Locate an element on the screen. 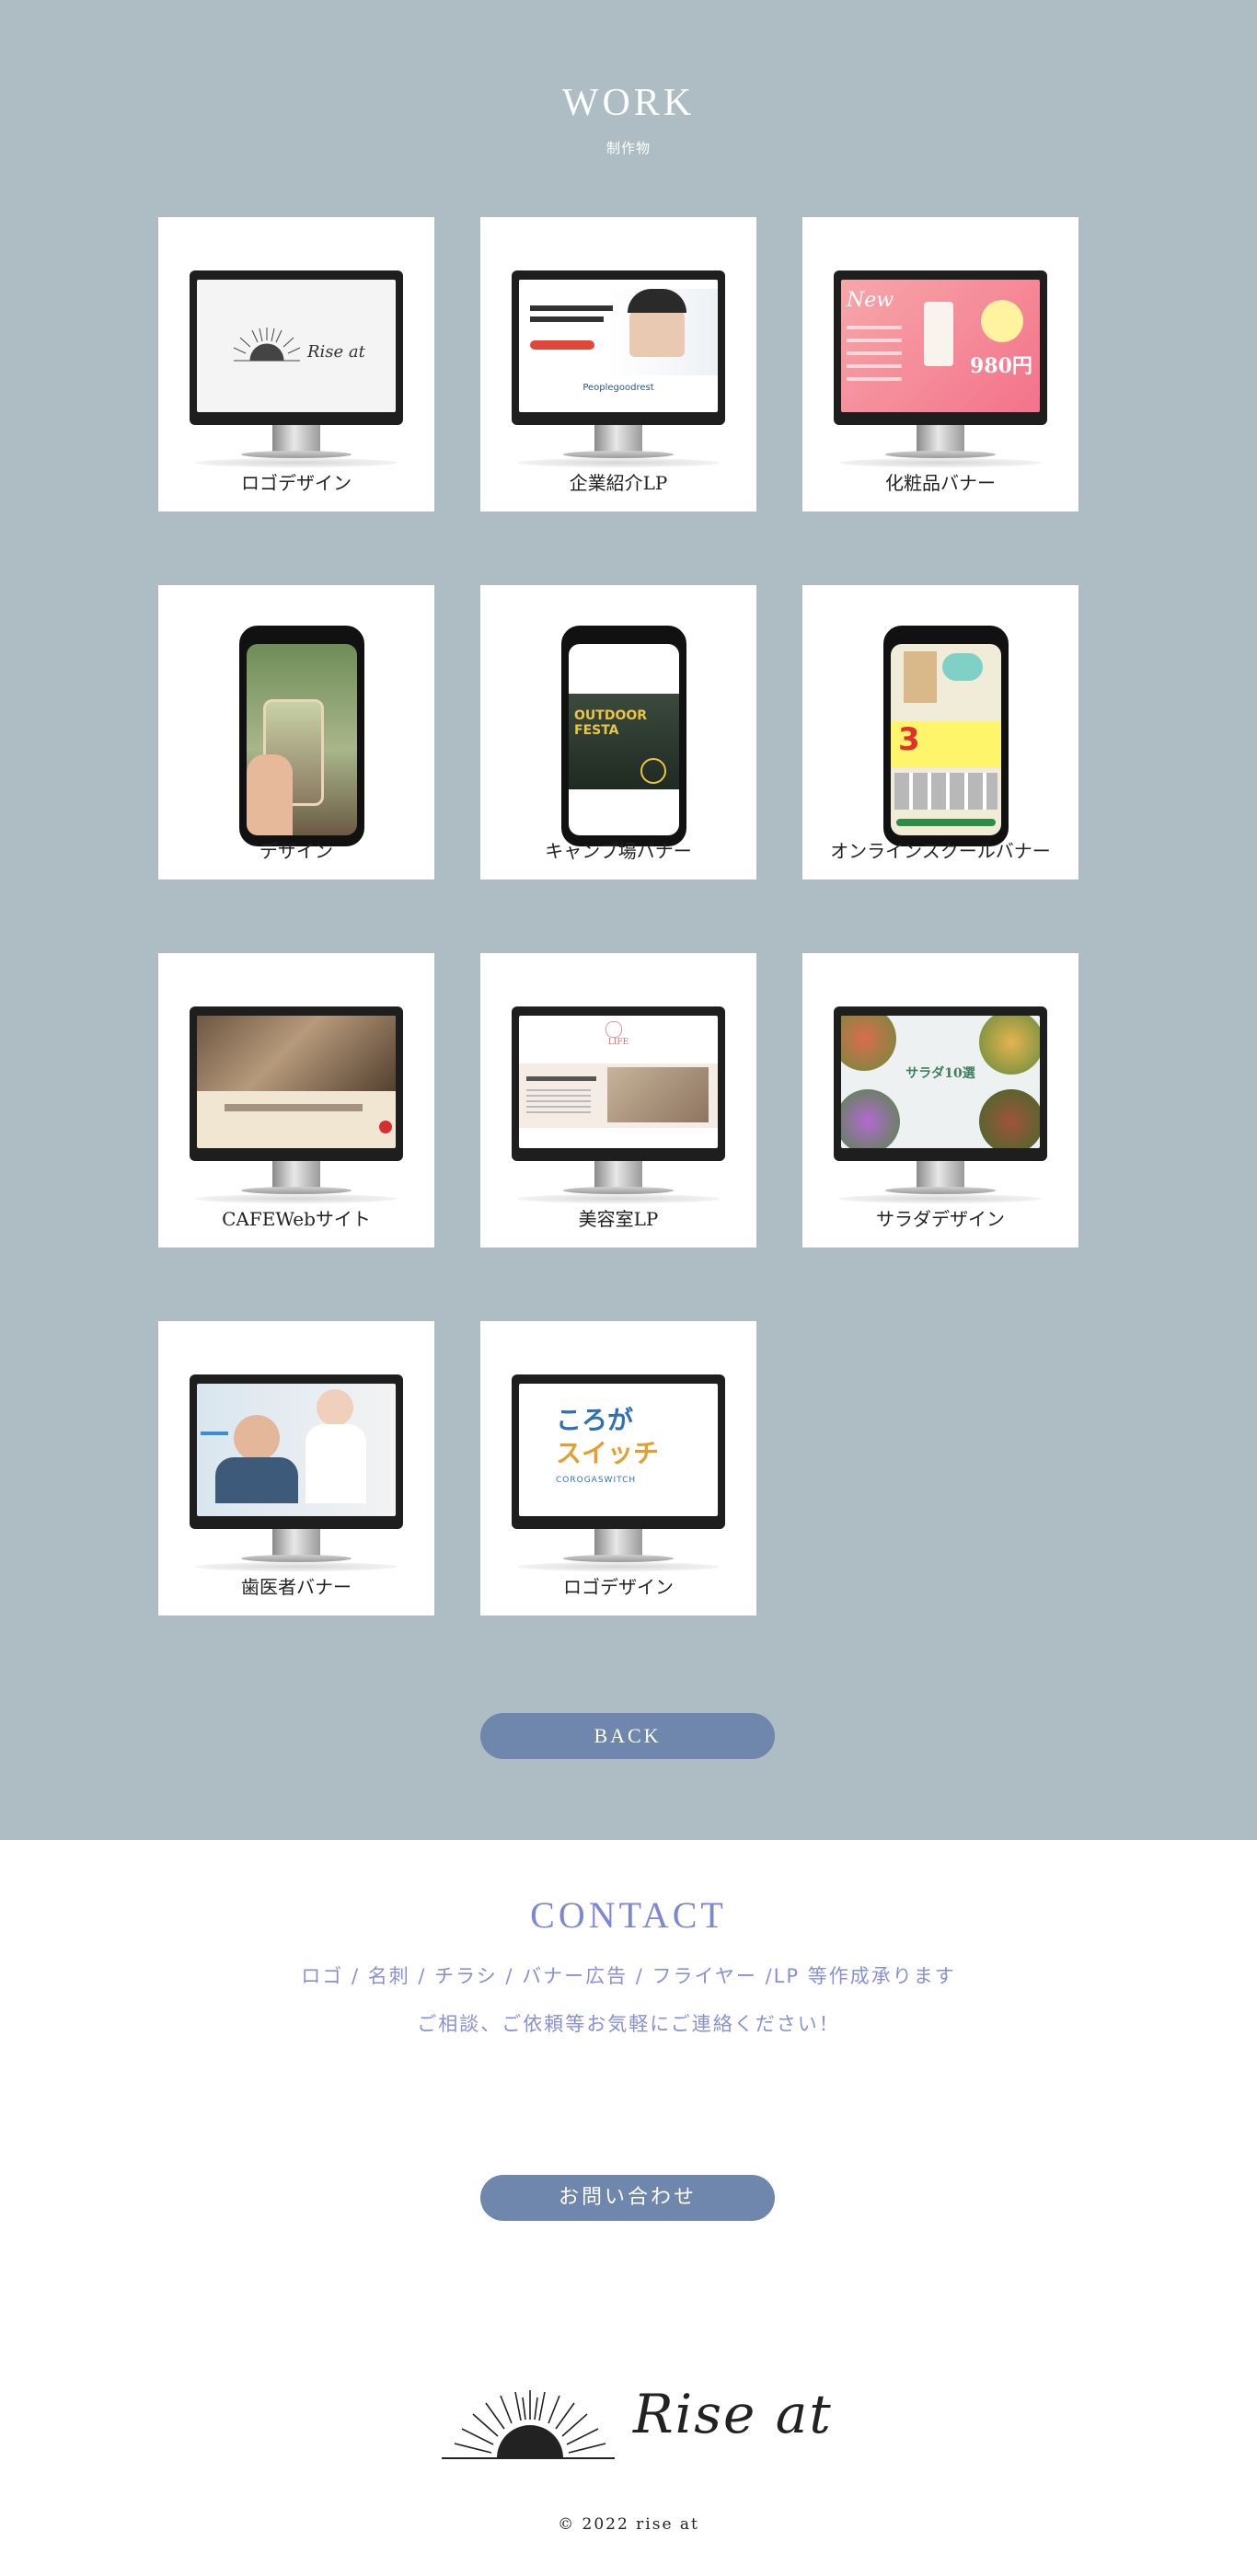 Image resolution: width=1257 pixels, height=2576 pixels. thumb-salon: LIFE is located at coordinates (618, 1082).